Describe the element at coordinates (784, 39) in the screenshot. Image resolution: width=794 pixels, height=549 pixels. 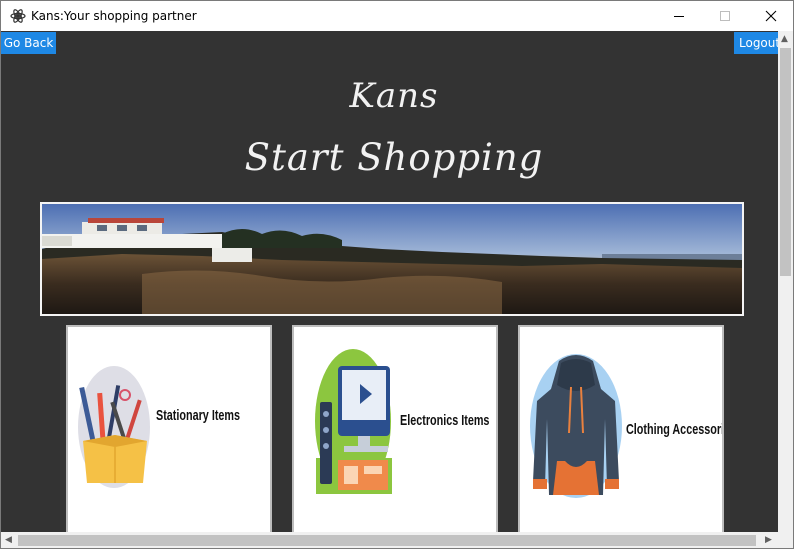
I see `scroll-up-icon: ▲` at that location.